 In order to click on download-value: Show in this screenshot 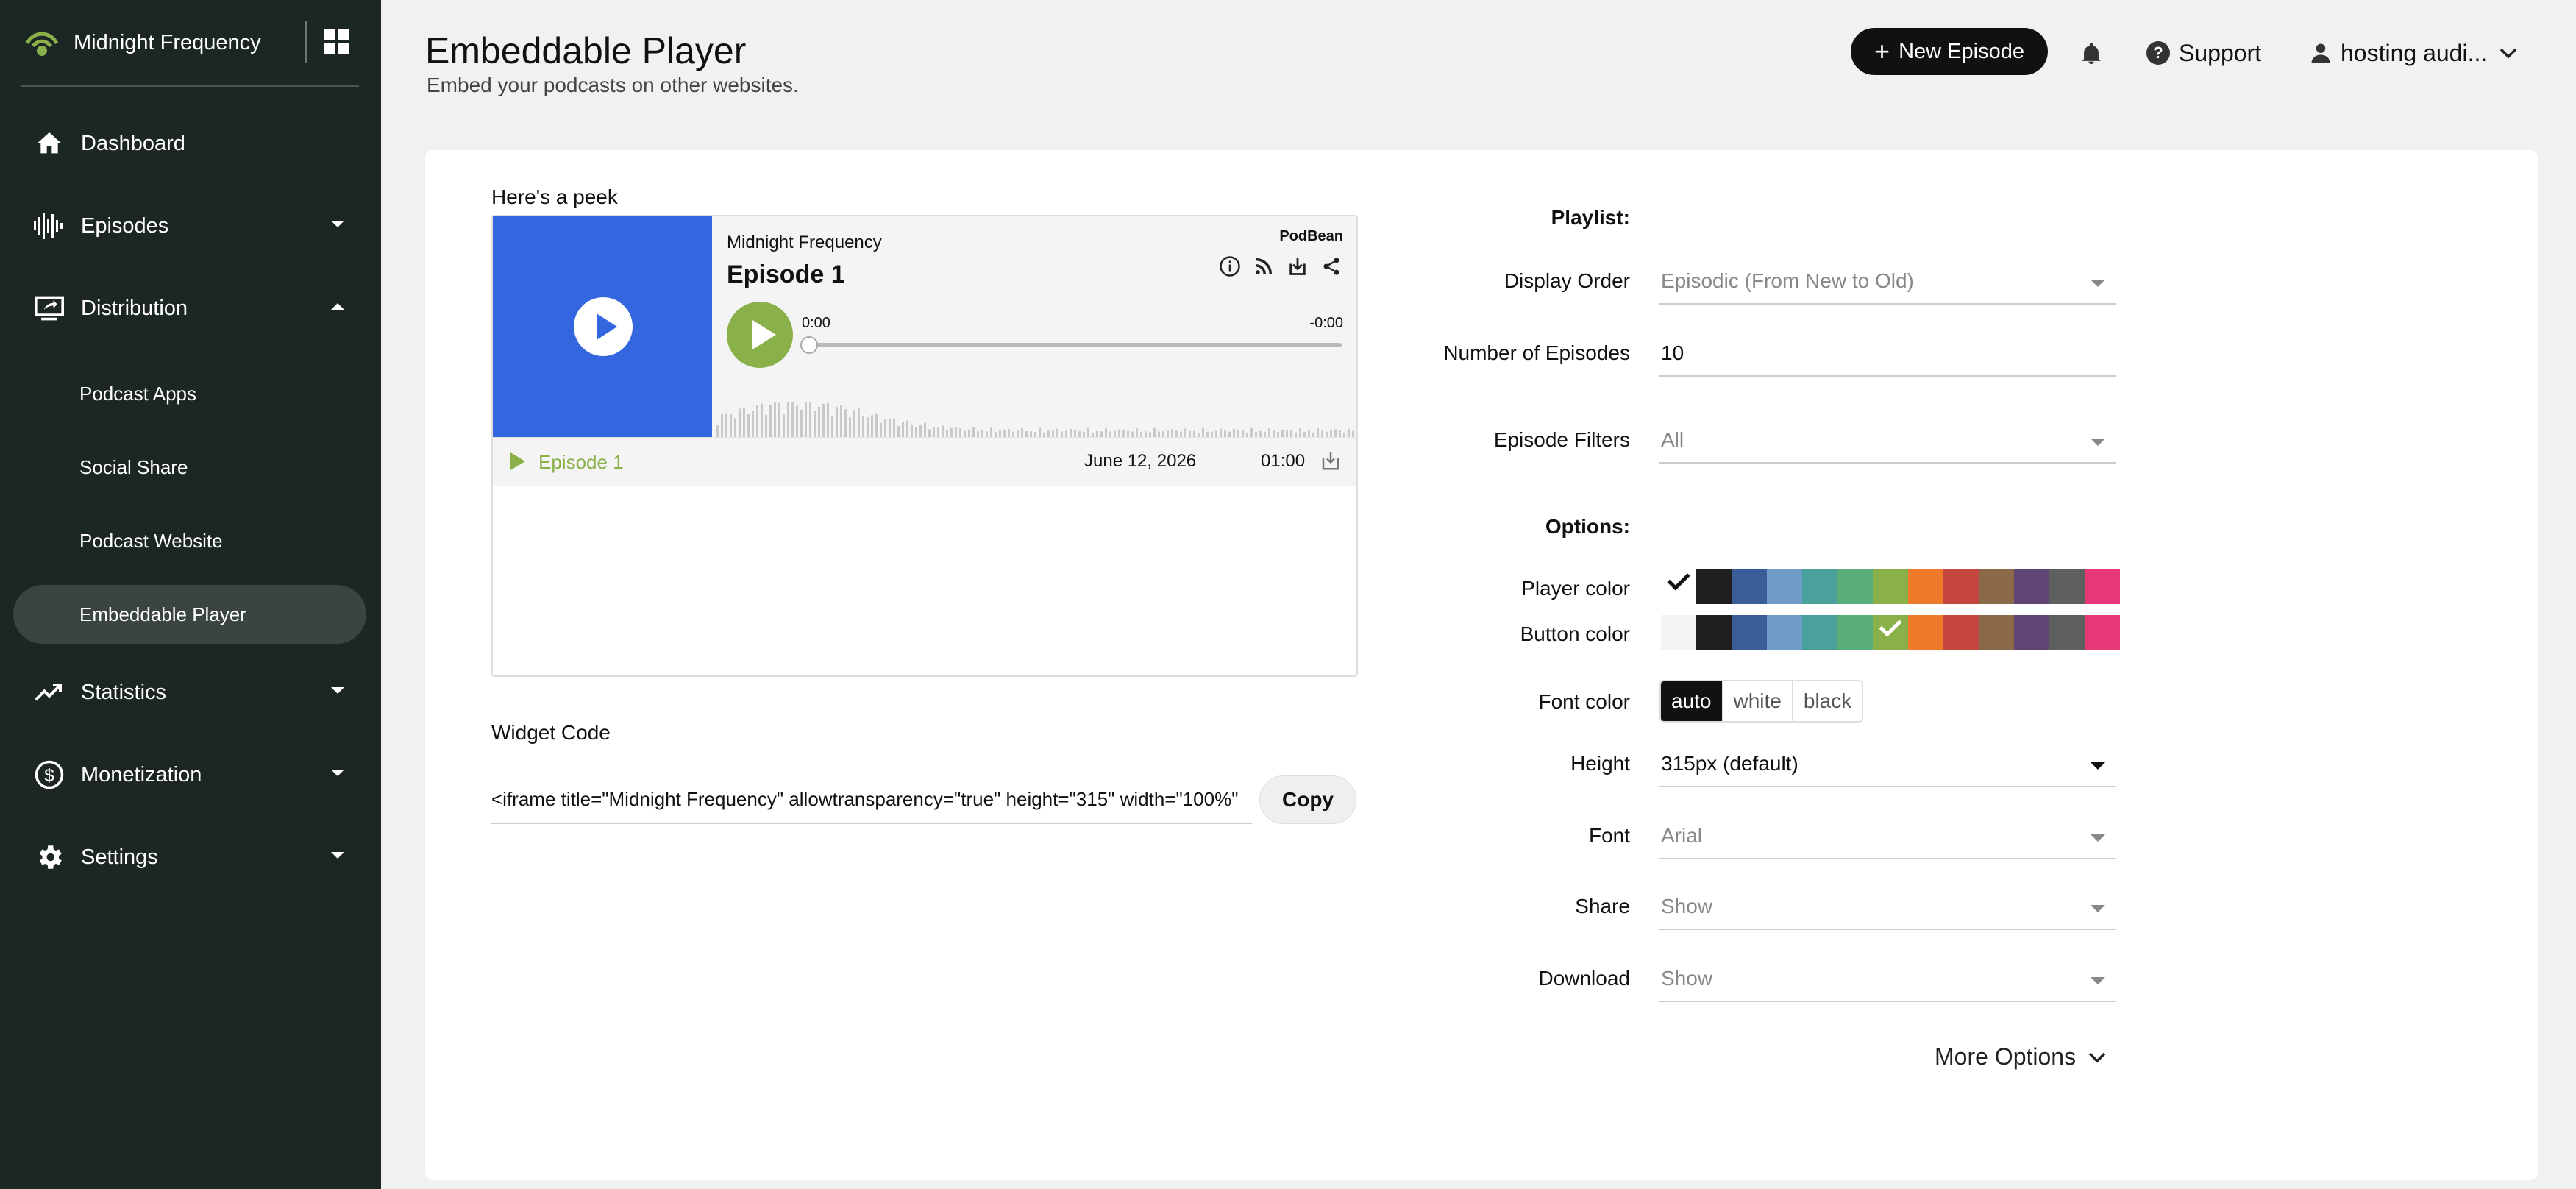, I will do `click(1687, 979)`.